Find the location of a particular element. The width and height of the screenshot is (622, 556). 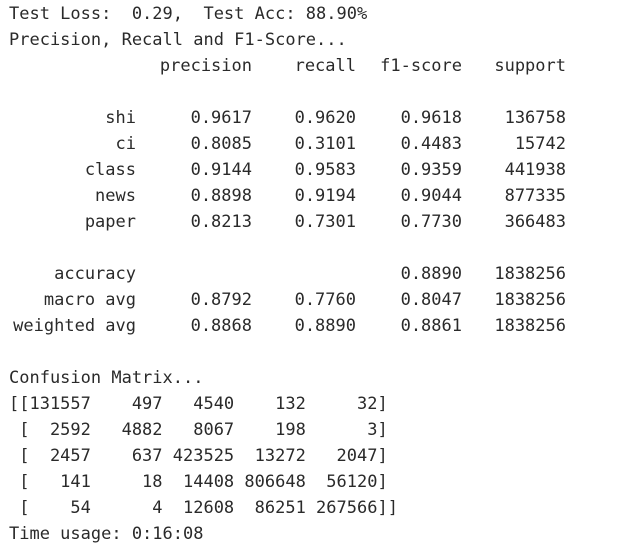

confusion-matrix-row: [ 2457 637 423525 13272 2047] is located at coordinates (198, 456).